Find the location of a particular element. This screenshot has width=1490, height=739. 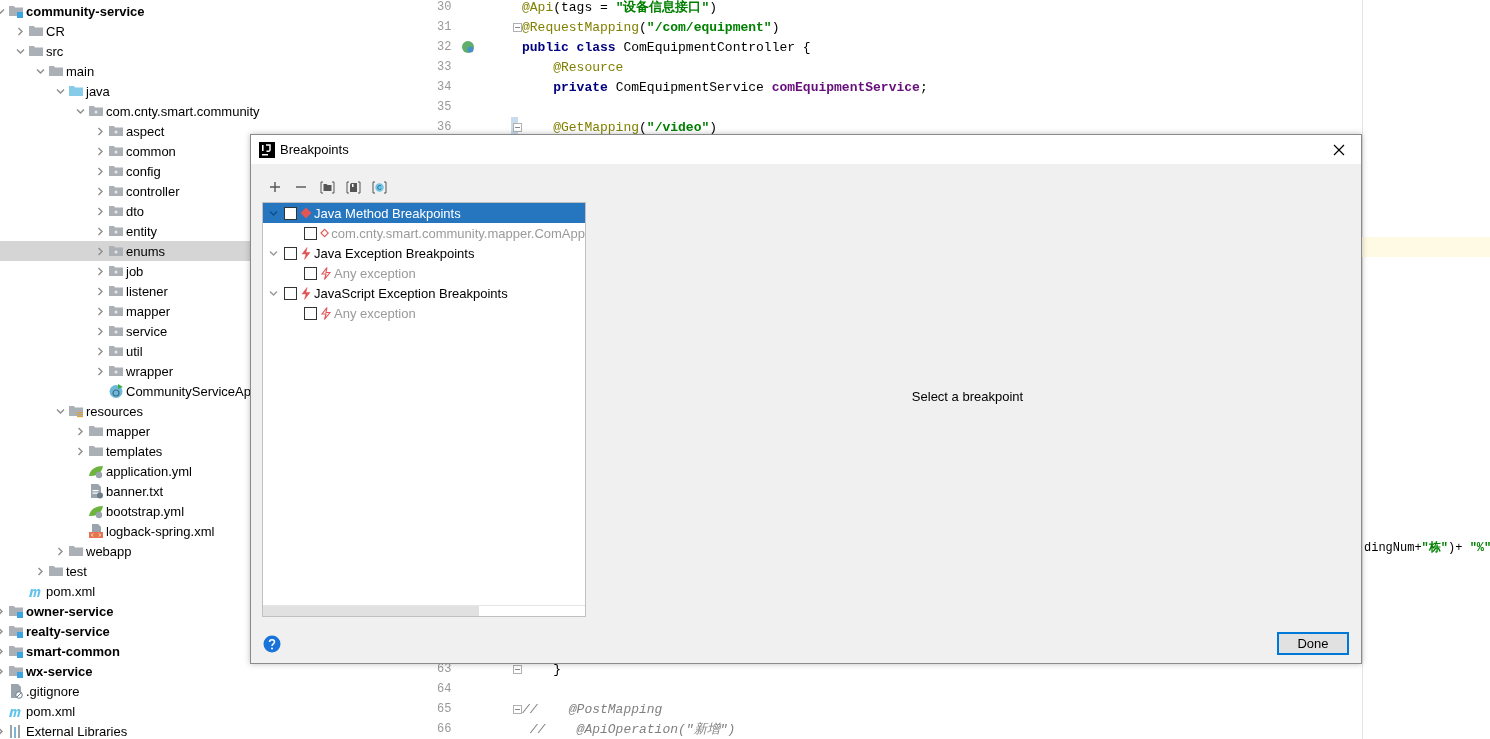

plus-icon is located at coordinates (275, 187).